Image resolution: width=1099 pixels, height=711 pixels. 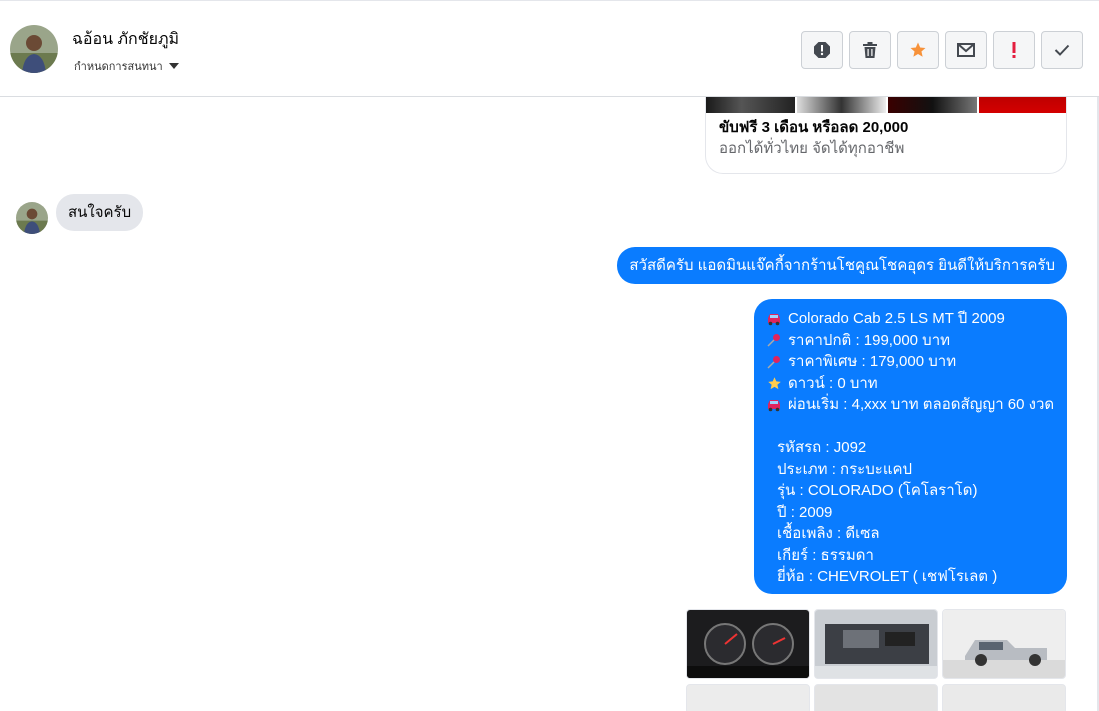 What do you see at coordinates (805, 512) in the screenshot?
I see `spec-line: ปี : 2009` at bounding box center [805, 512].